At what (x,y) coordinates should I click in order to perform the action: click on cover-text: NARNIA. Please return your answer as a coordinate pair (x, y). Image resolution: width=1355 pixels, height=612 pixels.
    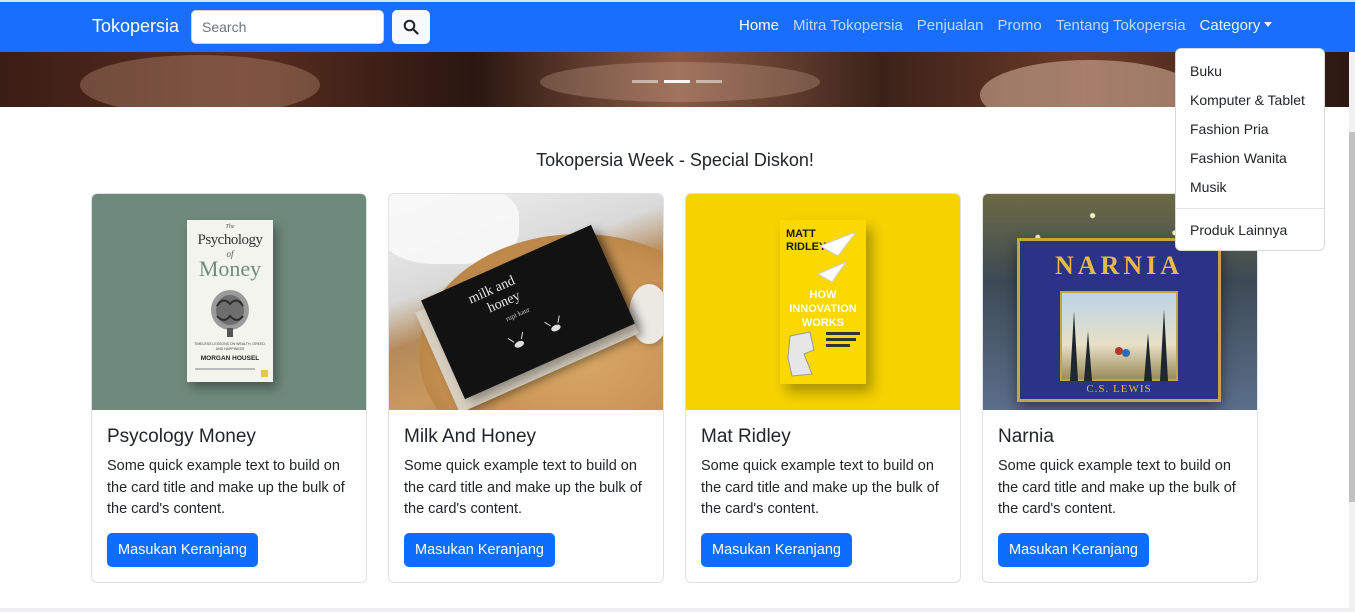
    Looking at the image, I should click on (1119, 265).